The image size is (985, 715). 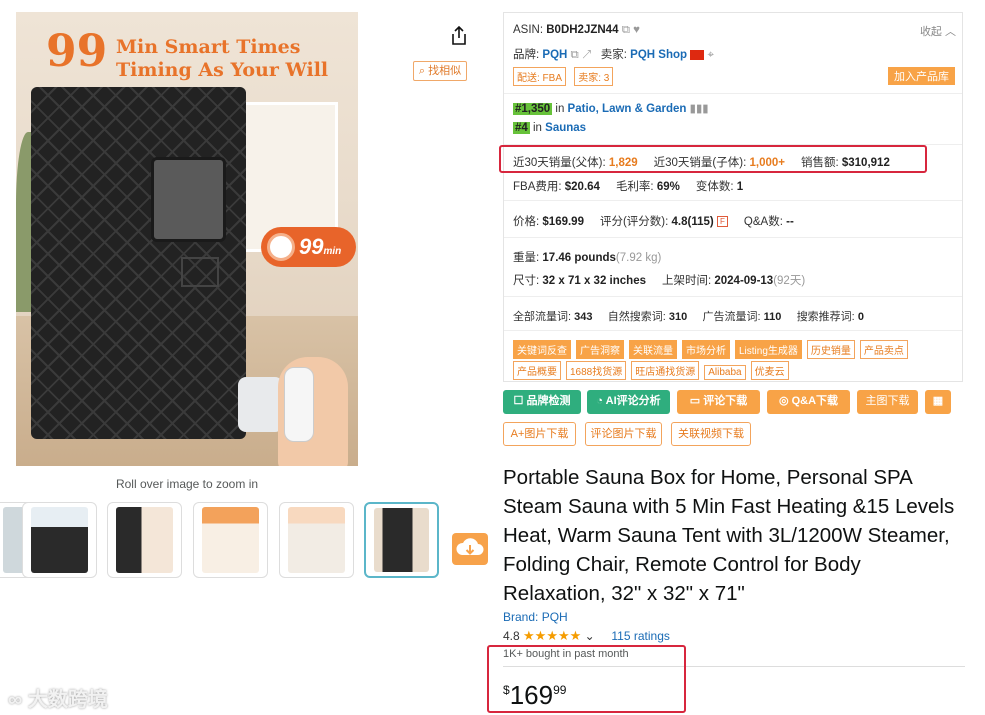 What do you see at coordinates (590, 636) in the screenshot?
I see `chevron-down-icon: ⌄` at bounding box center [590, 636].